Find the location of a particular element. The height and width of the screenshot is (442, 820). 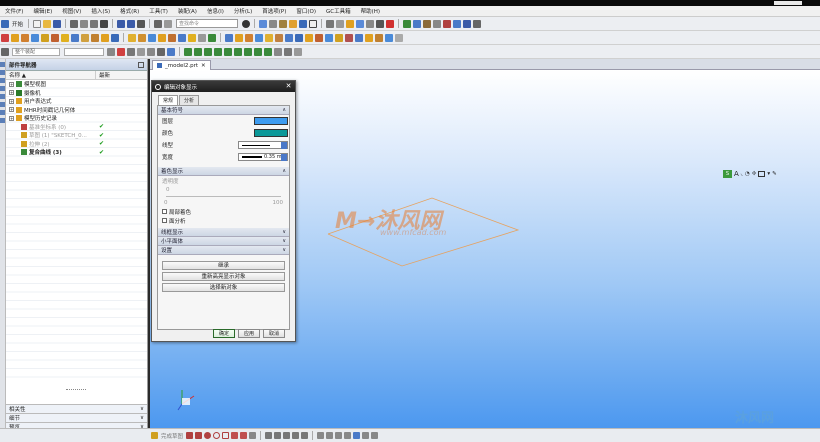

through-curves-icon is located at coordinates (339, 37).